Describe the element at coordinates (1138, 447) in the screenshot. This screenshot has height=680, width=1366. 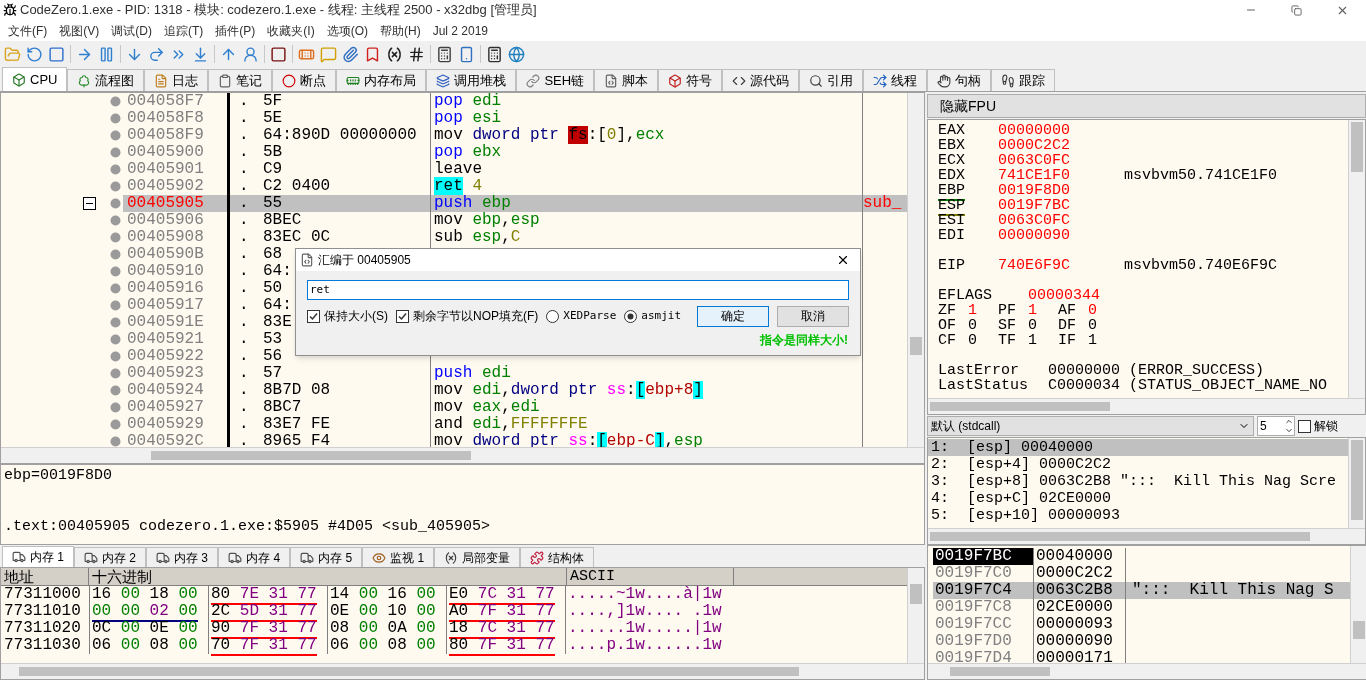
I see `argument-row: 1: [esp] 00040000` at that location.